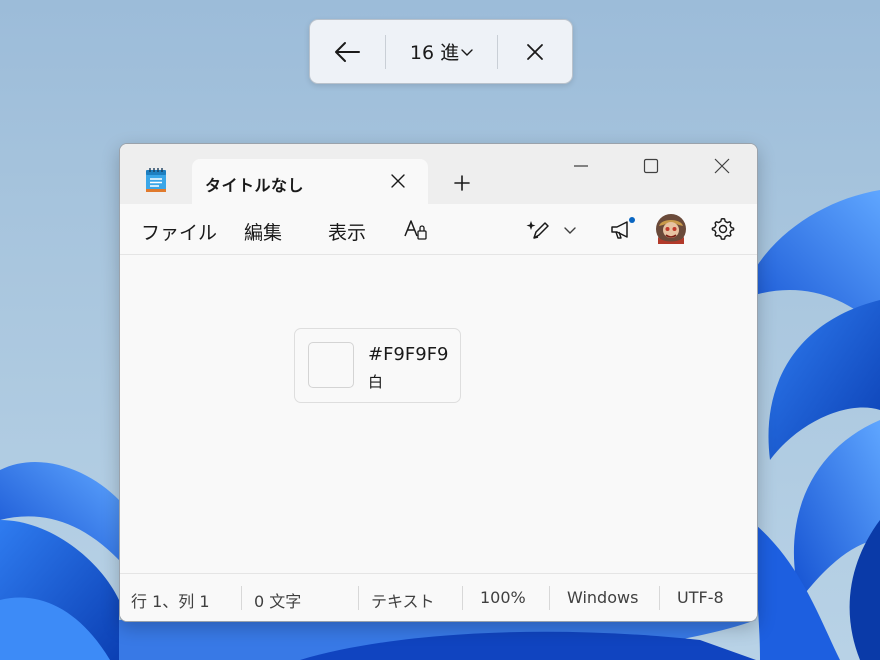 The height and width of the screenshot is (660, 880). What do you see at coordinates (255, 185) in the screenshot?
I see `tab-title: タイトルなし` at bounding box center [255, 185].